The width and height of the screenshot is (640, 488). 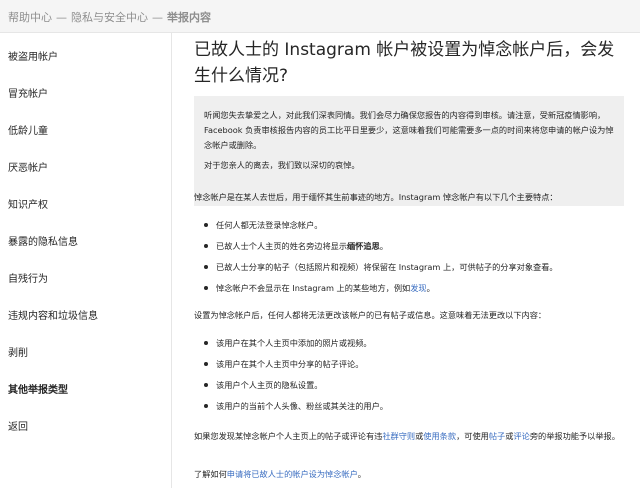 I want to click on posts-link: 帖子, so click(x=497, y=436).